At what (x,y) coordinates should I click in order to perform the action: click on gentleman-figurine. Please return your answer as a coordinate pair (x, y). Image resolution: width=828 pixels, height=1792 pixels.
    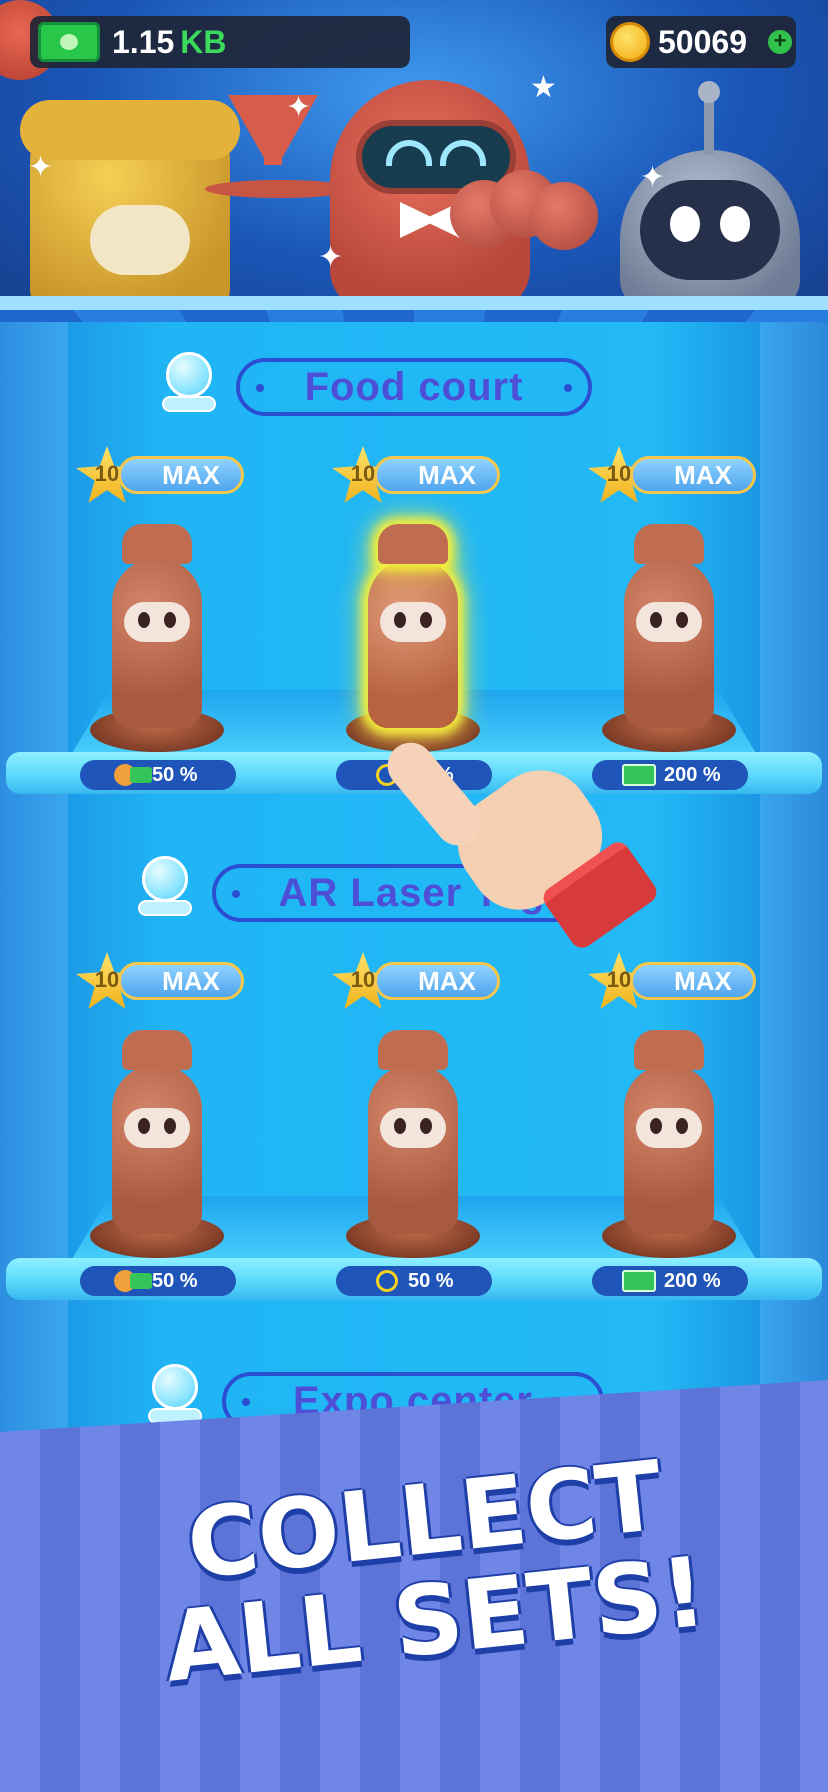
    Looking at the image, I should click on (669, 632).